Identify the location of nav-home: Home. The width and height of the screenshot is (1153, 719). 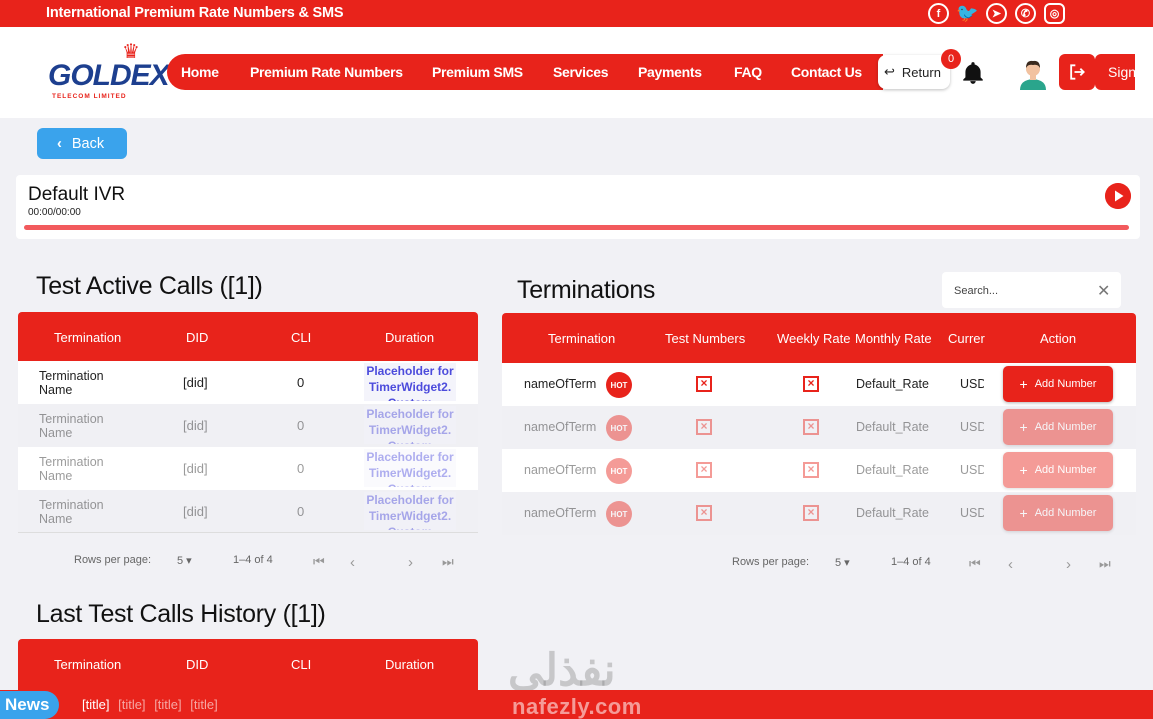
(200, 72).